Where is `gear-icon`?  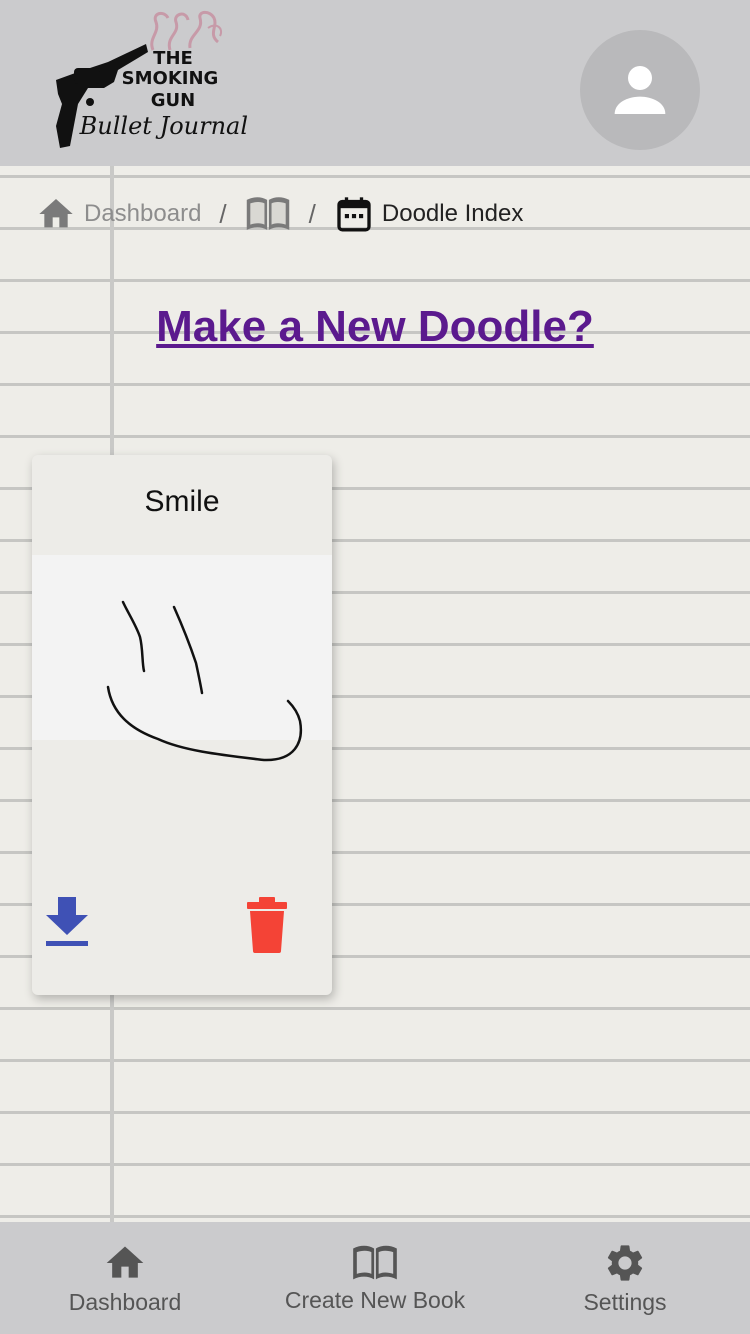 gear-icon is located at coordinates (625, 1262).